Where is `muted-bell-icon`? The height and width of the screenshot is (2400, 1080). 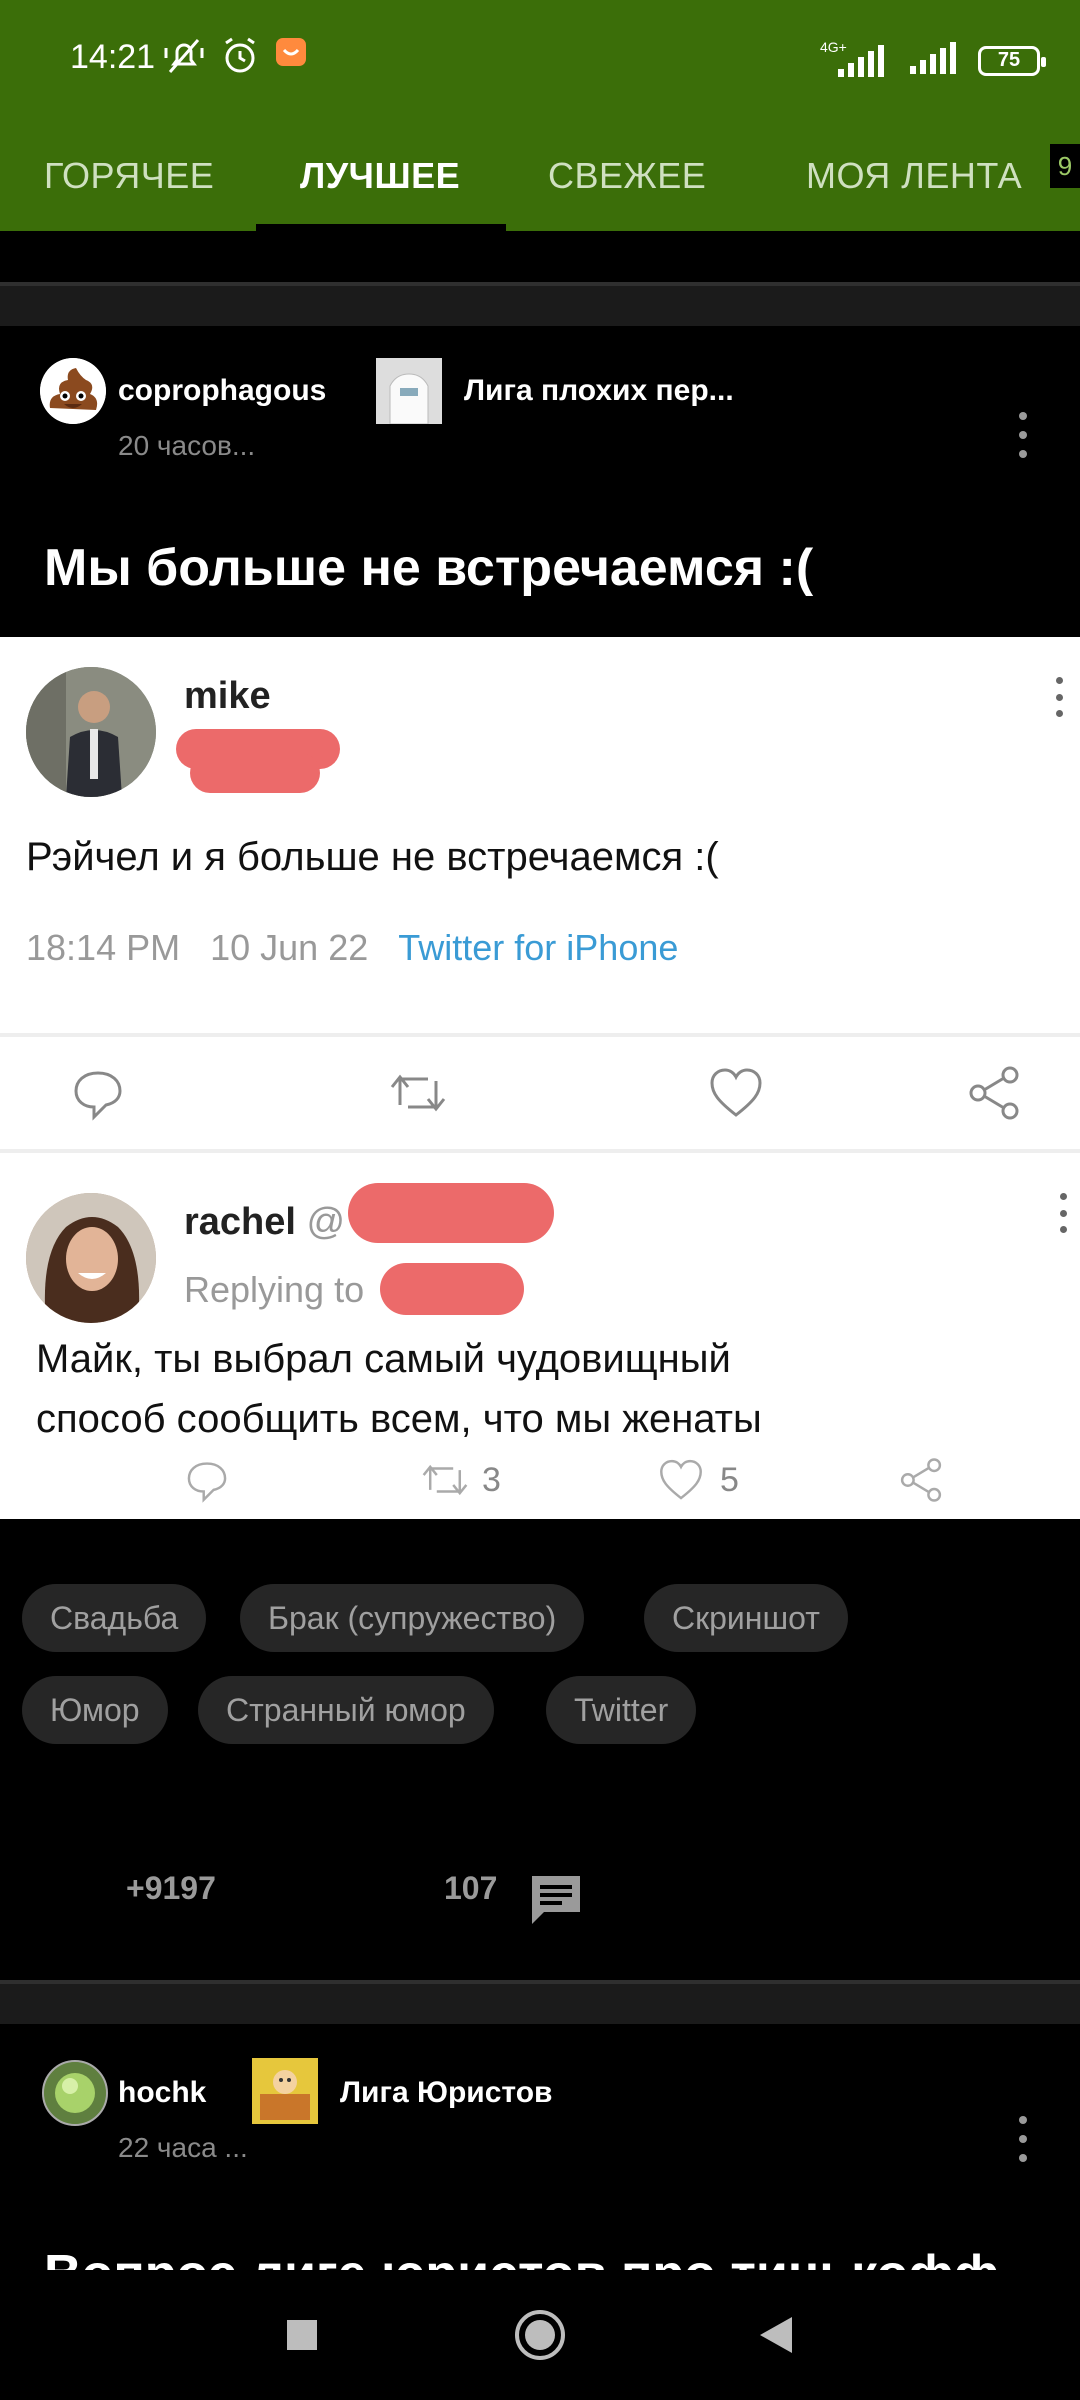
muted-bell-icon is located at coordinates (184, 58).